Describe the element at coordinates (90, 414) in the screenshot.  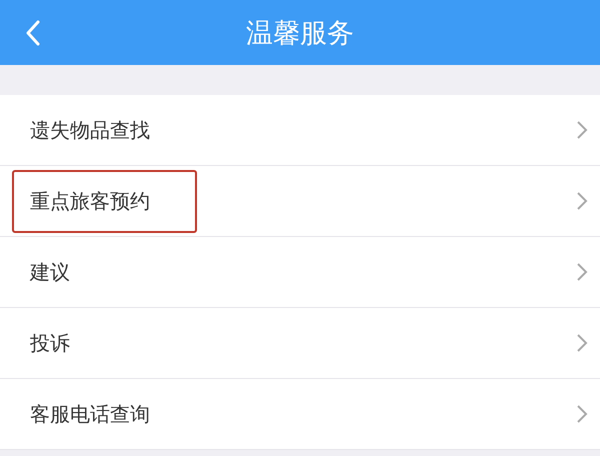
I see `item-label: 客服电话查询` at that location.